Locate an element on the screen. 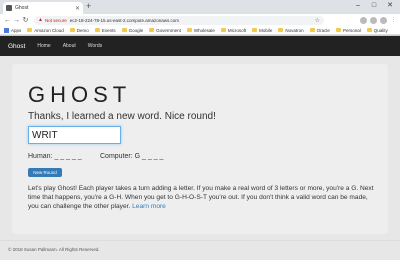 The image size is (400, 260). bookmark-folder: Novatron is located at coordinates (291, 30).